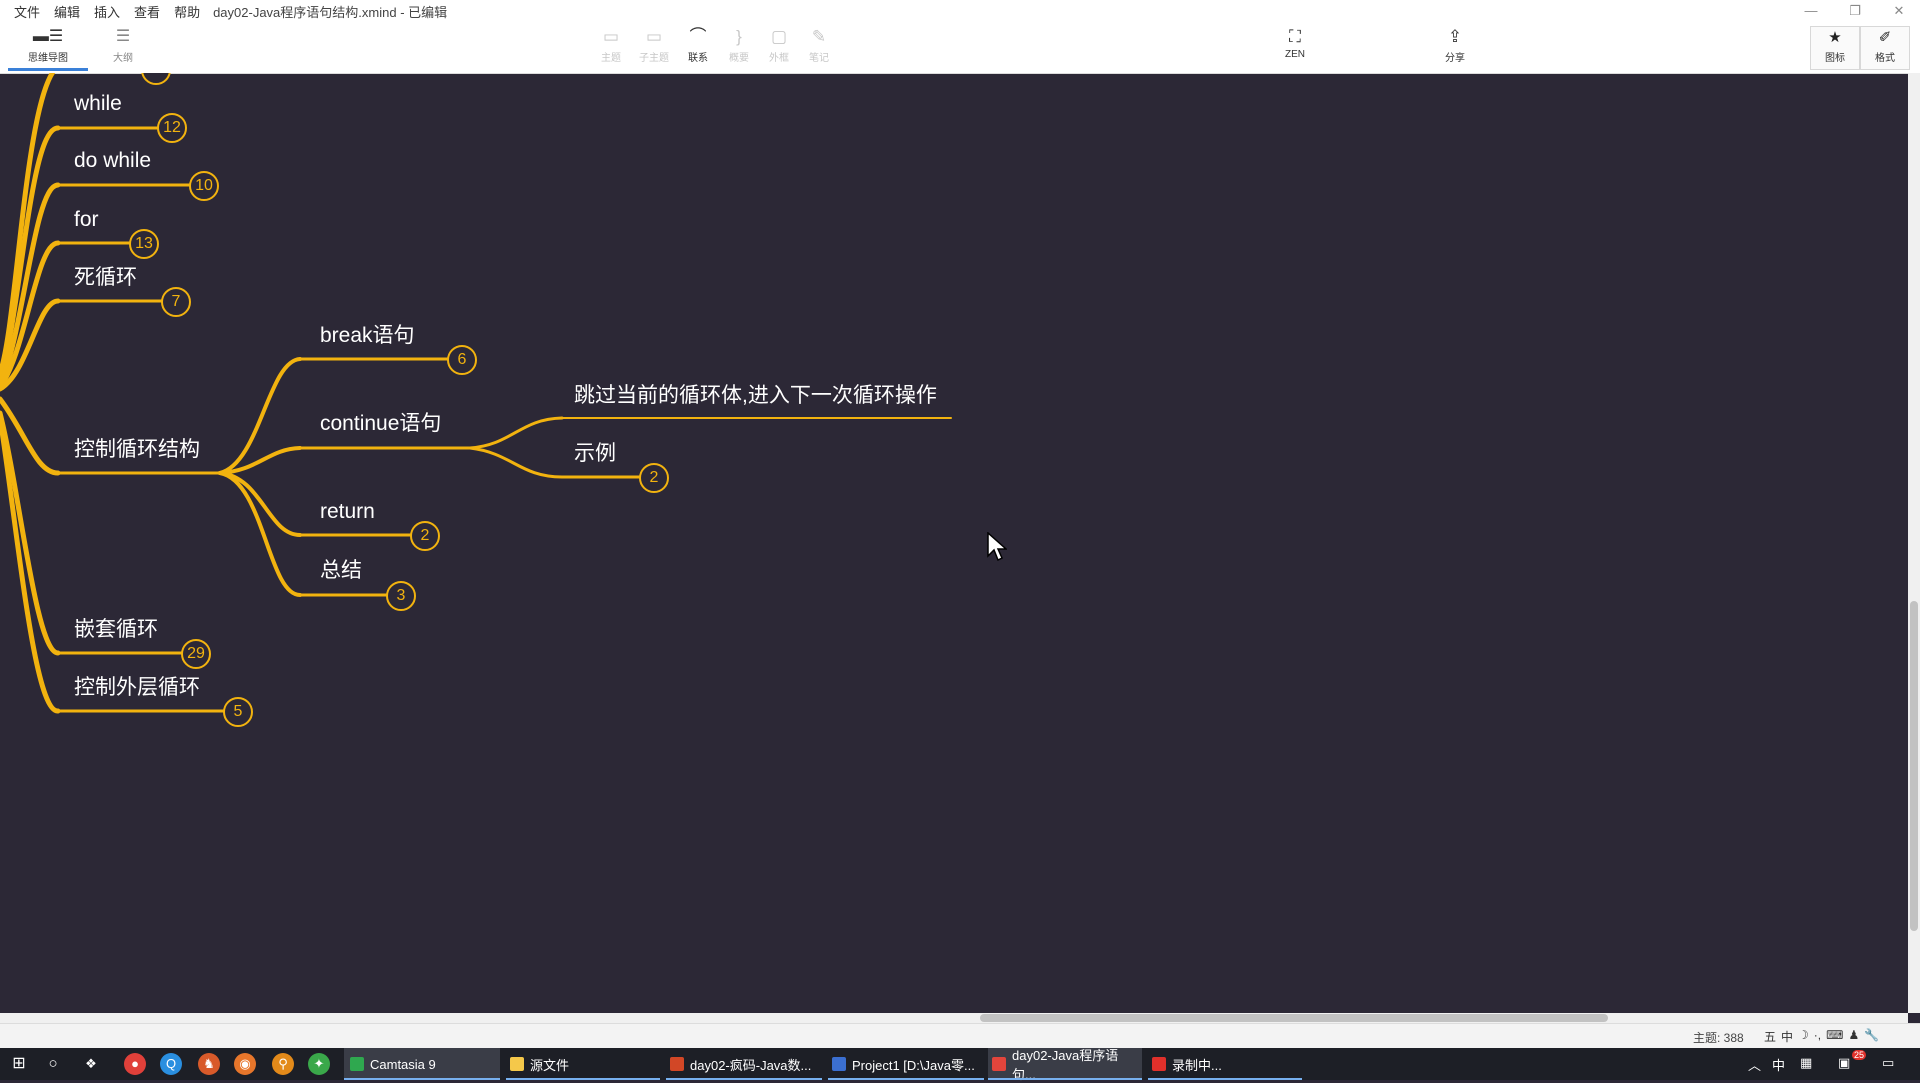 The image size is (1920, 1083). Describe the element at coordinates (698, 58) in the screenshot. I see `relationship-button-label: 联系` at that location.